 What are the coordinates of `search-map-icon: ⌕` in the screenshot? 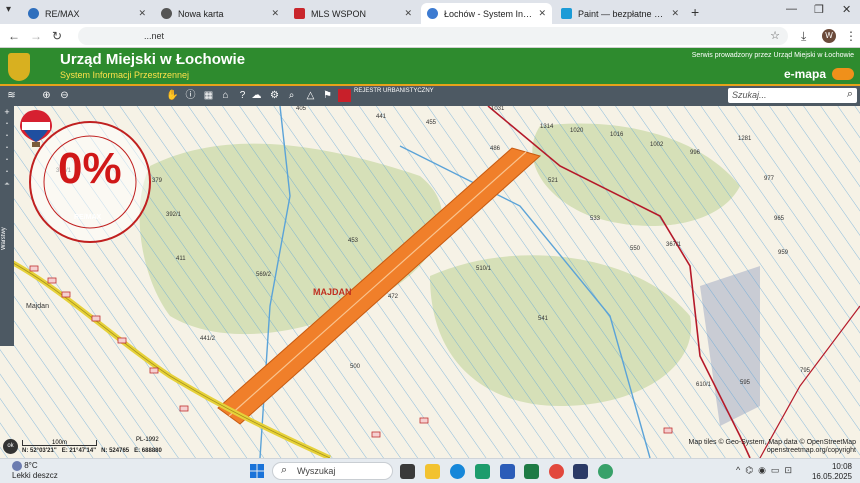 It's located at (291, 95).